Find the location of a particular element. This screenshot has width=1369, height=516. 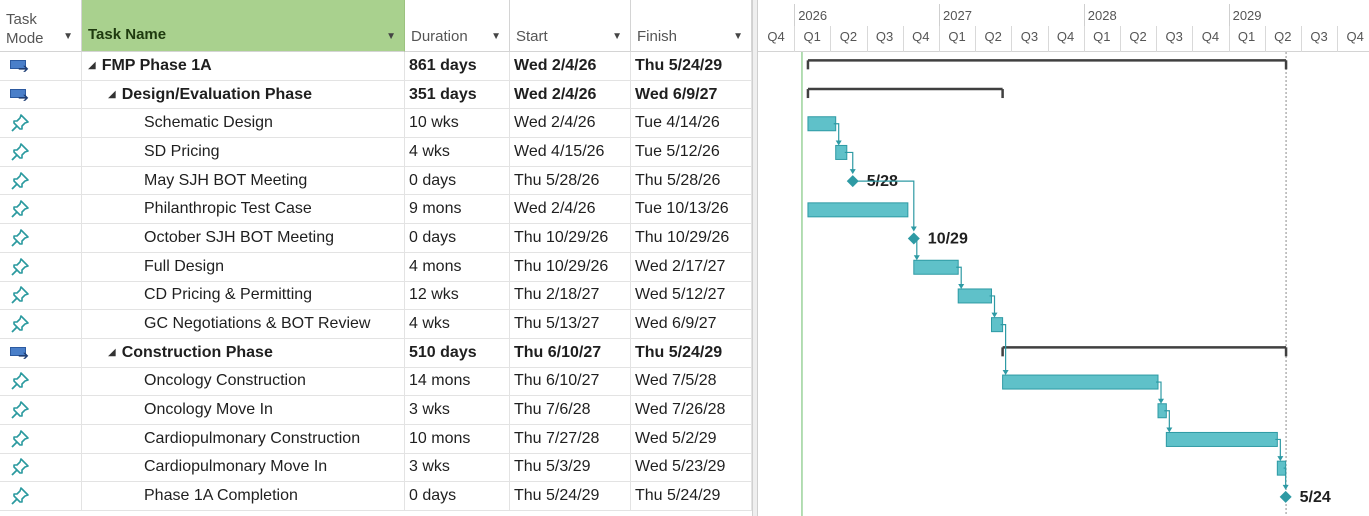

task-name-cell: Oncology Move In is located at coordinates (243, 410).